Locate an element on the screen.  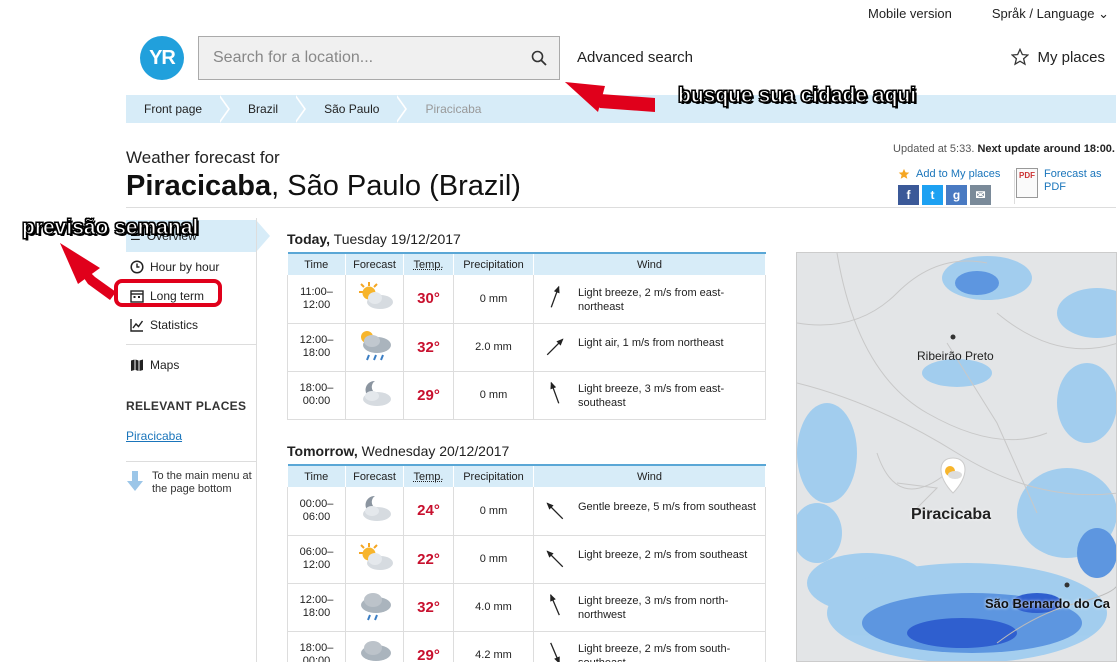
annotation-search-hint: busque sua cidade aqui is located at coordinates (797, 96).